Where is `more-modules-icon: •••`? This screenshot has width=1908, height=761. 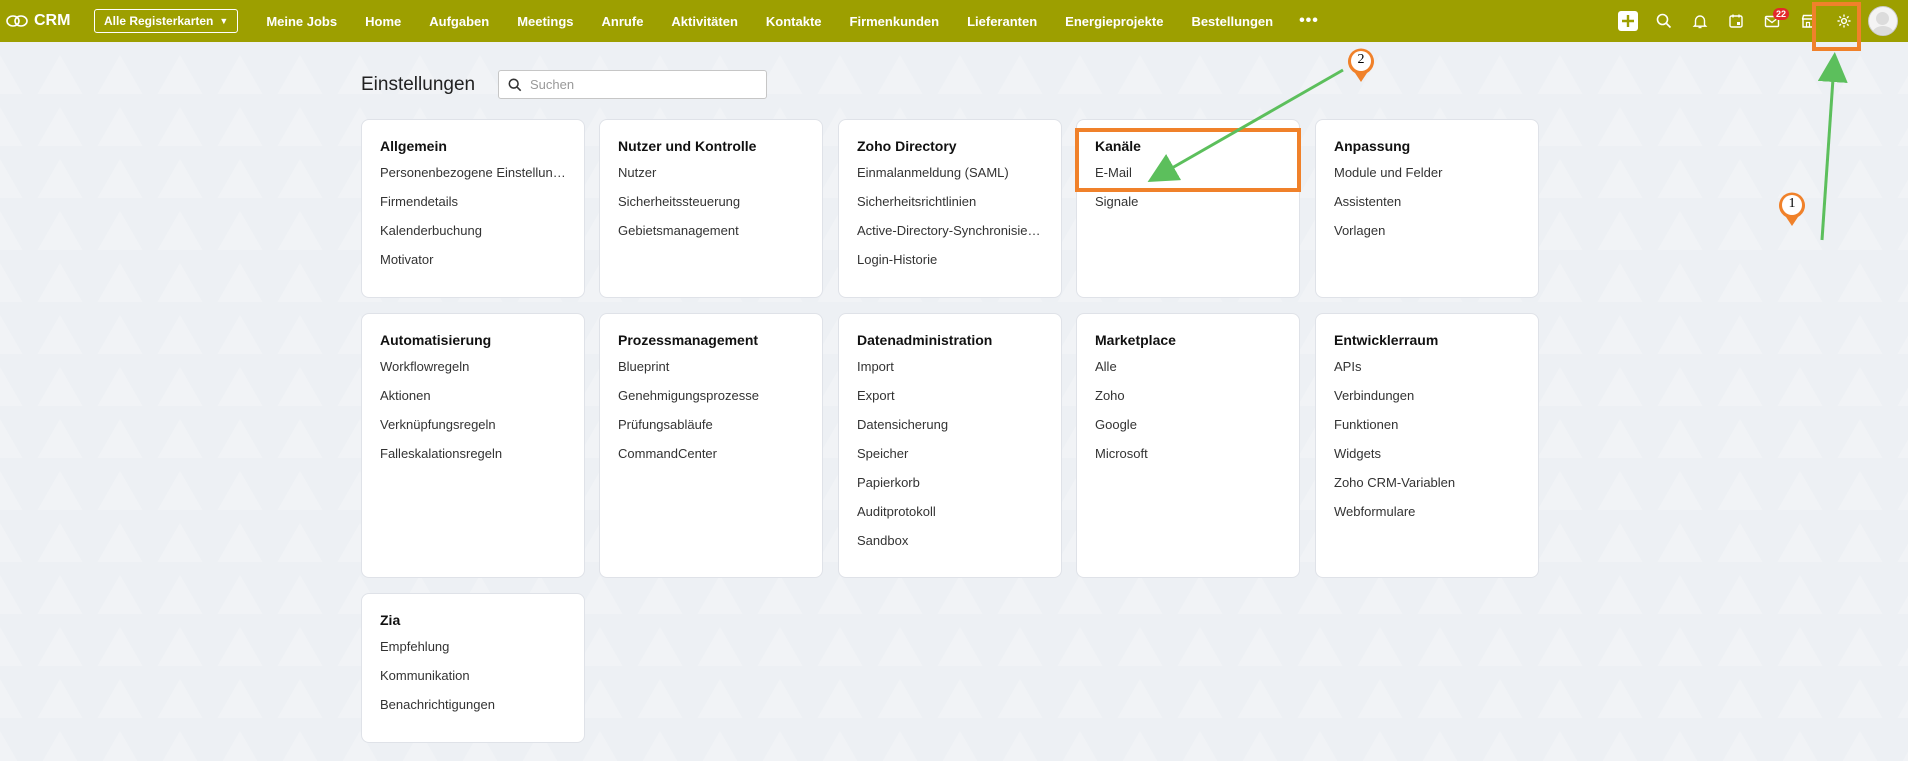
more-modules-icon: ••• is located at coordinates (1309, 21).